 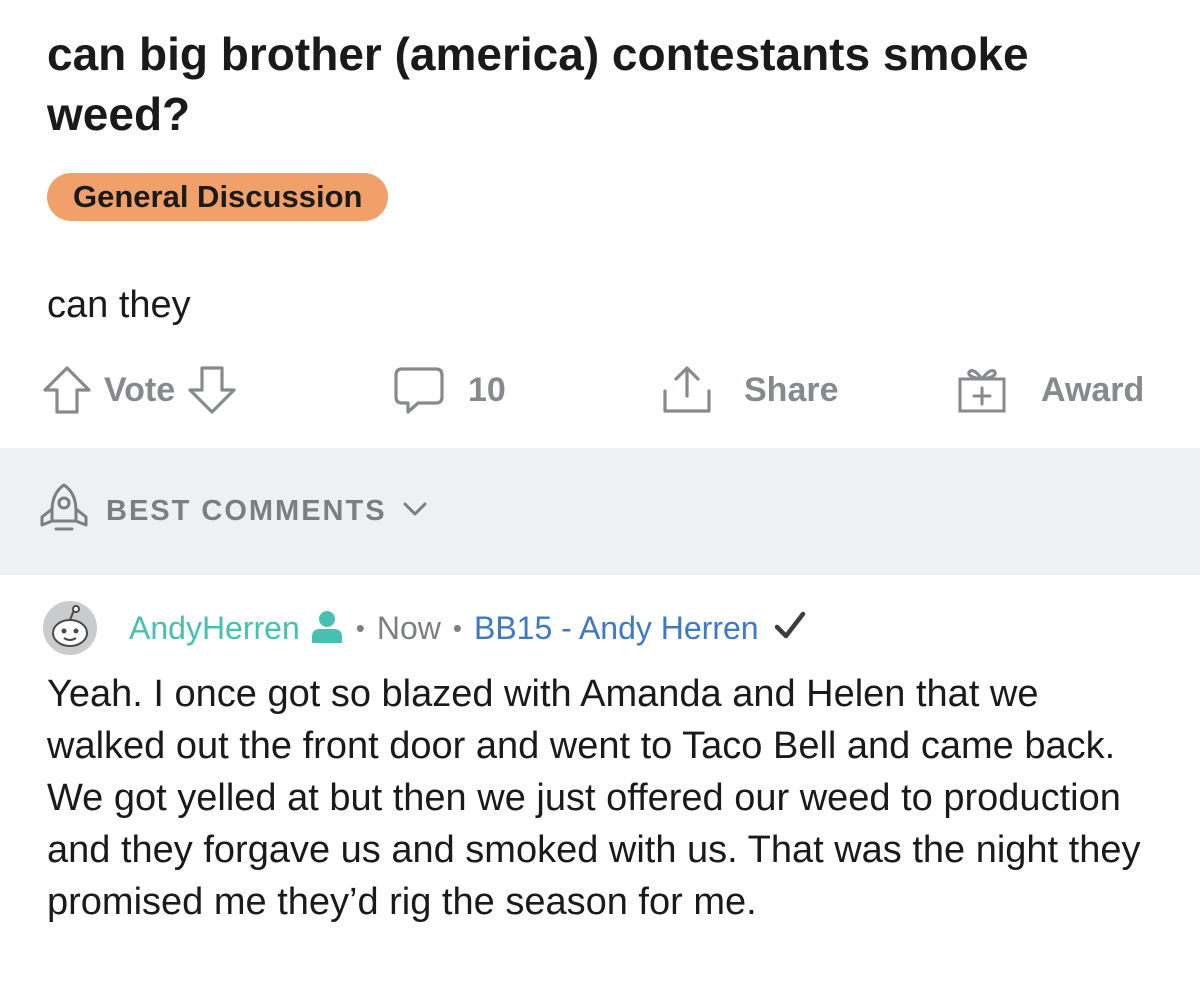 I want to click on gift-icon, so click(x=982, y=390).